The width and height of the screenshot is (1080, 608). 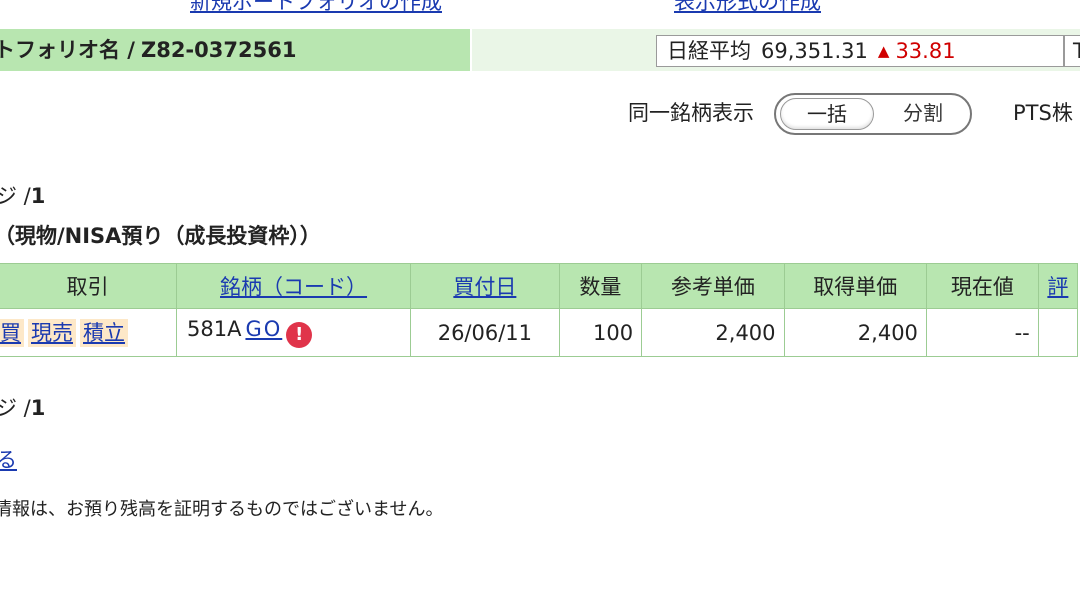 I want to click on header-spacer, so click(x=560, y=50).